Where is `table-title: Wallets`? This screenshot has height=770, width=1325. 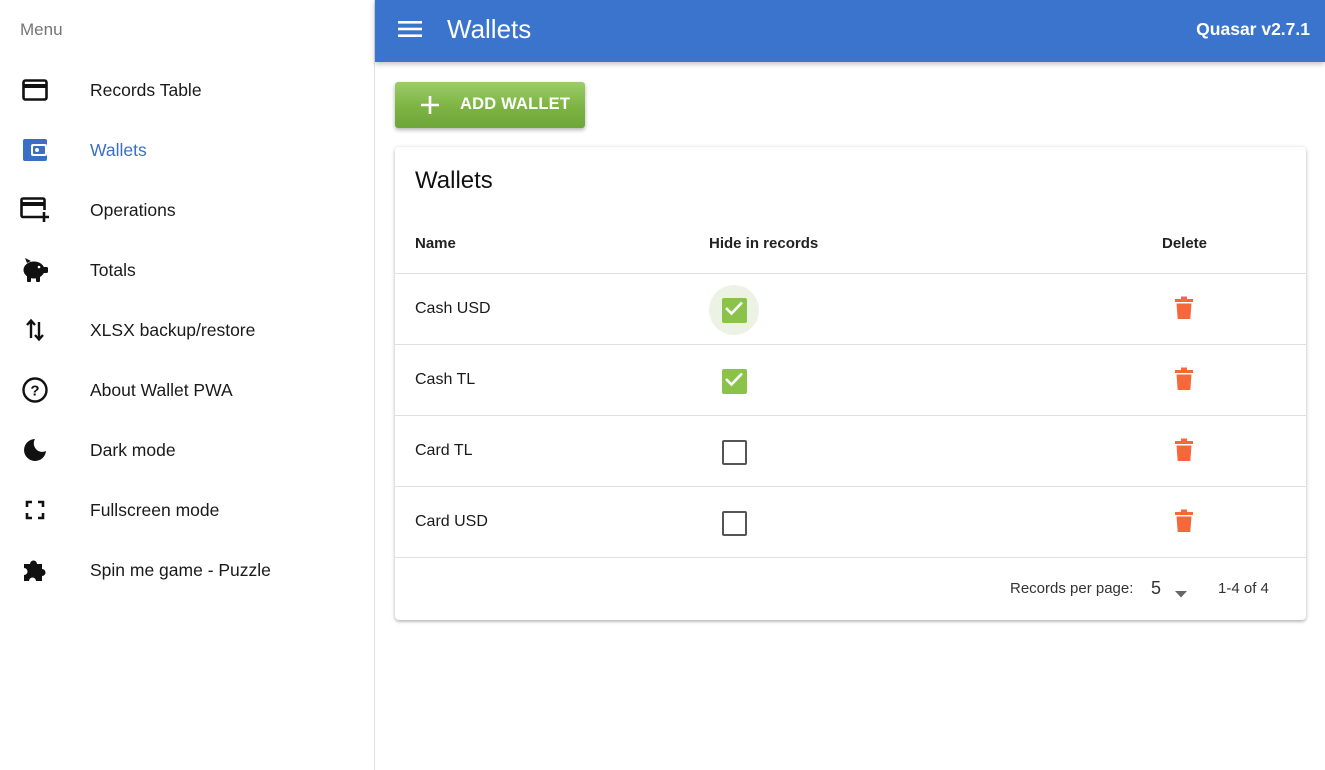 table-title: Wallets is located at coordinates (454, 180).